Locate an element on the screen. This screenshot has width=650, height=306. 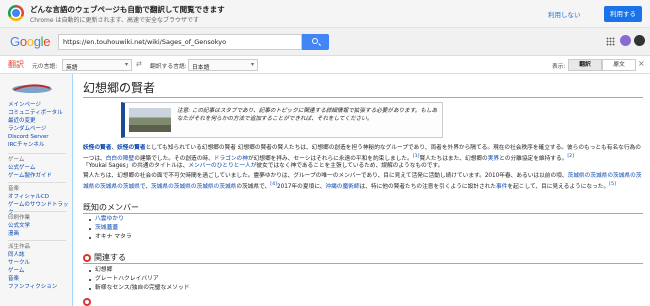
next-section-icon is located at coordinates (87, 302).